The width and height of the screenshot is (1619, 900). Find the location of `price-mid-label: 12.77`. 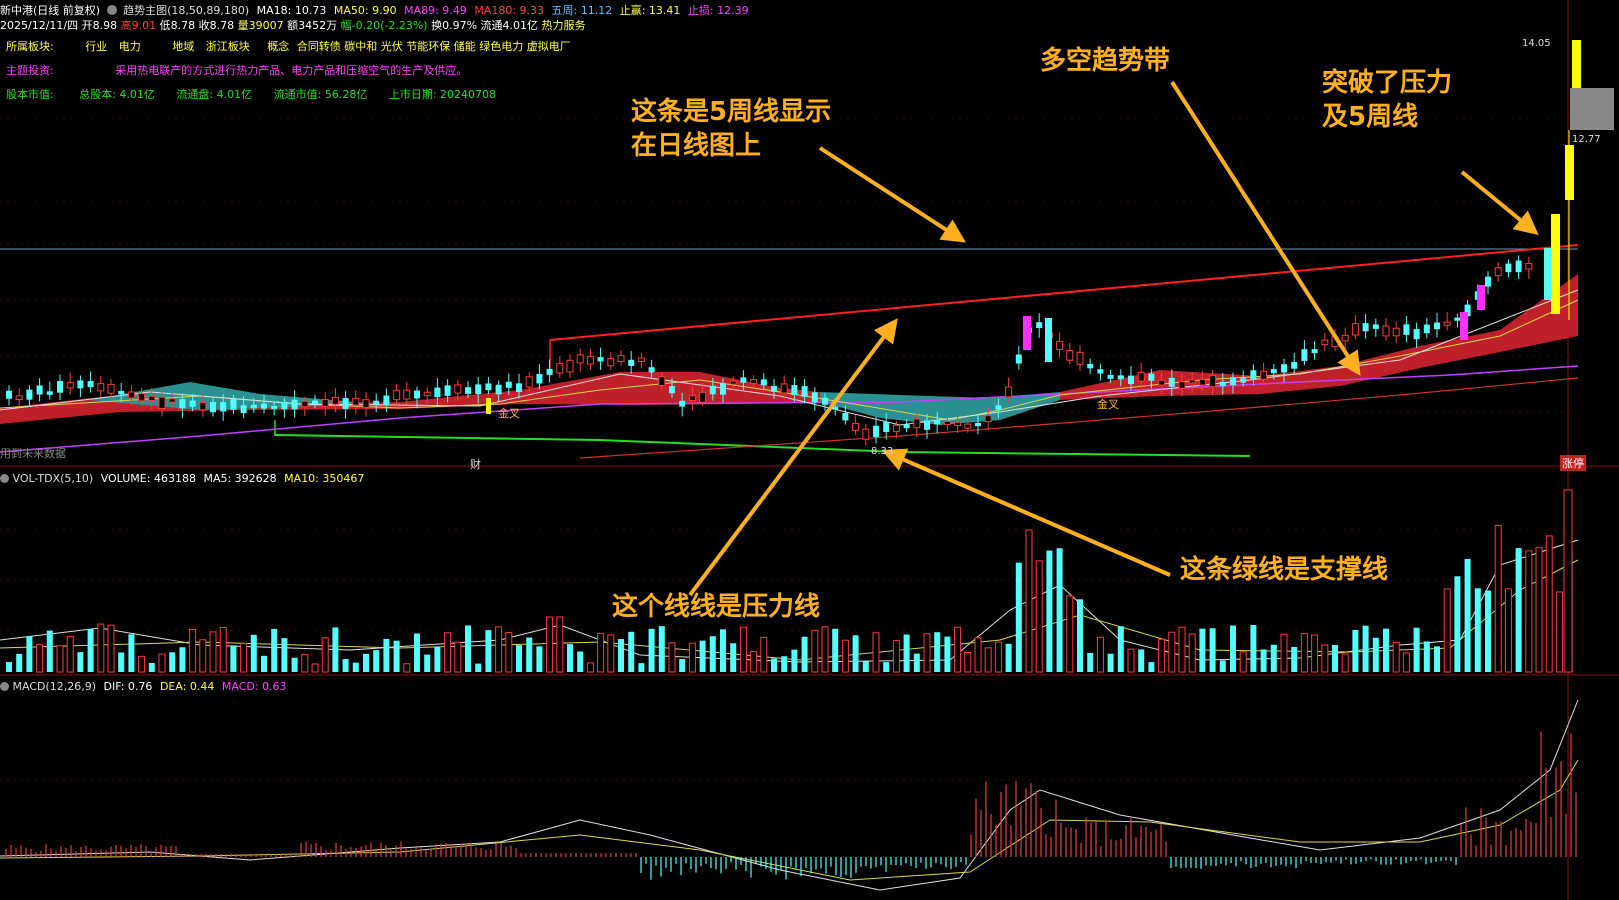

price-mid-label: 12.77 is located at coordinates (1586, 139).